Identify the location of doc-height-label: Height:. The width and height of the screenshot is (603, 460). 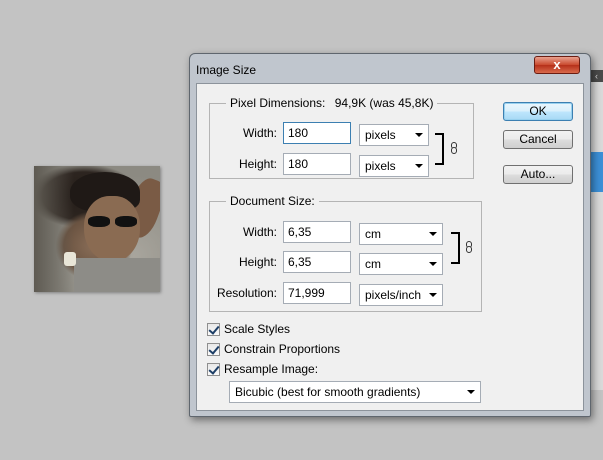
(257, 262).